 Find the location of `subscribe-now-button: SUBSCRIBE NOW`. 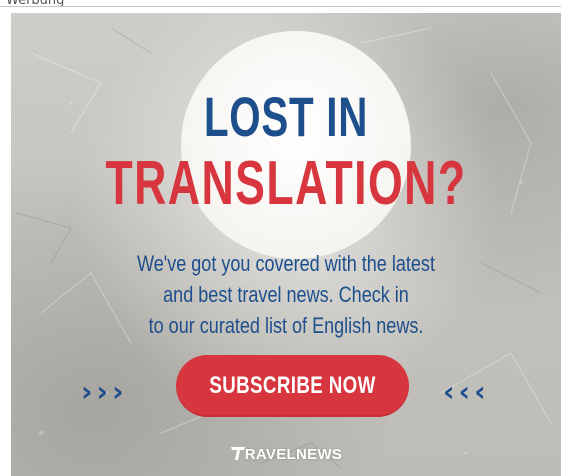

subscribe-now-button: SUBSCRIBE NOW is located at coordinates (292, 386).